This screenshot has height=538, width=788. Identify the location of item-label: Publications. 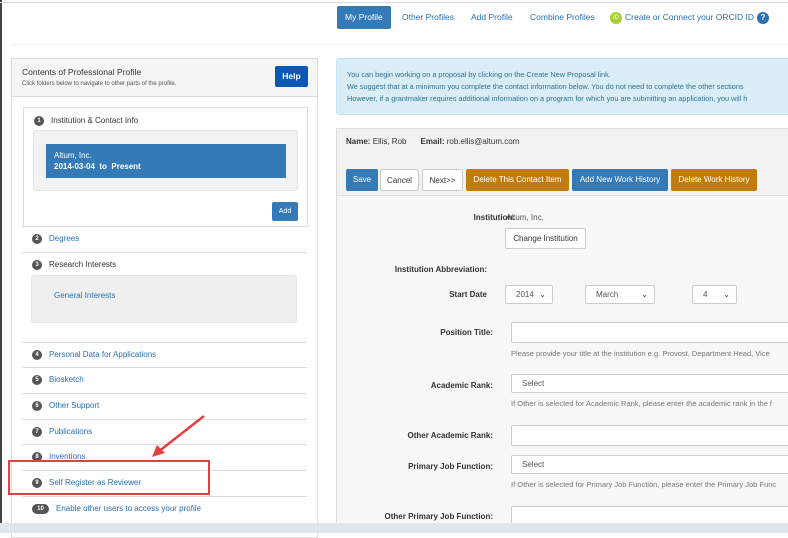
(71, 431).